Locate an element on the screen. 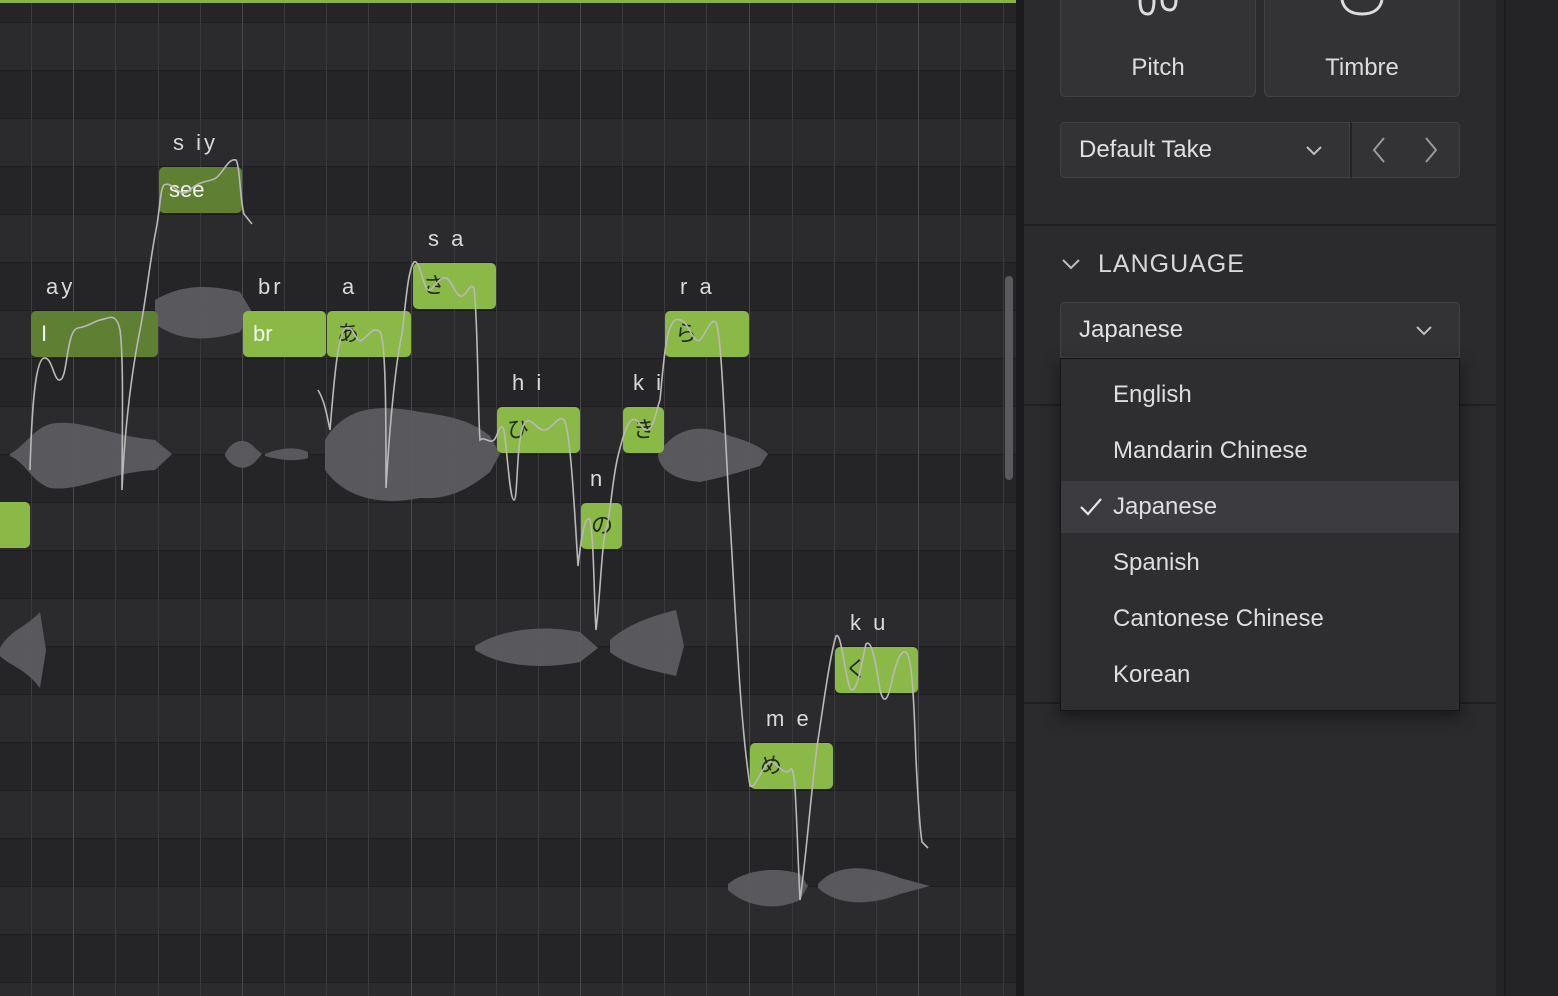 This screenshot has width=1558, height=996. chevron-left-icon is located at coordinates (1378, 150).